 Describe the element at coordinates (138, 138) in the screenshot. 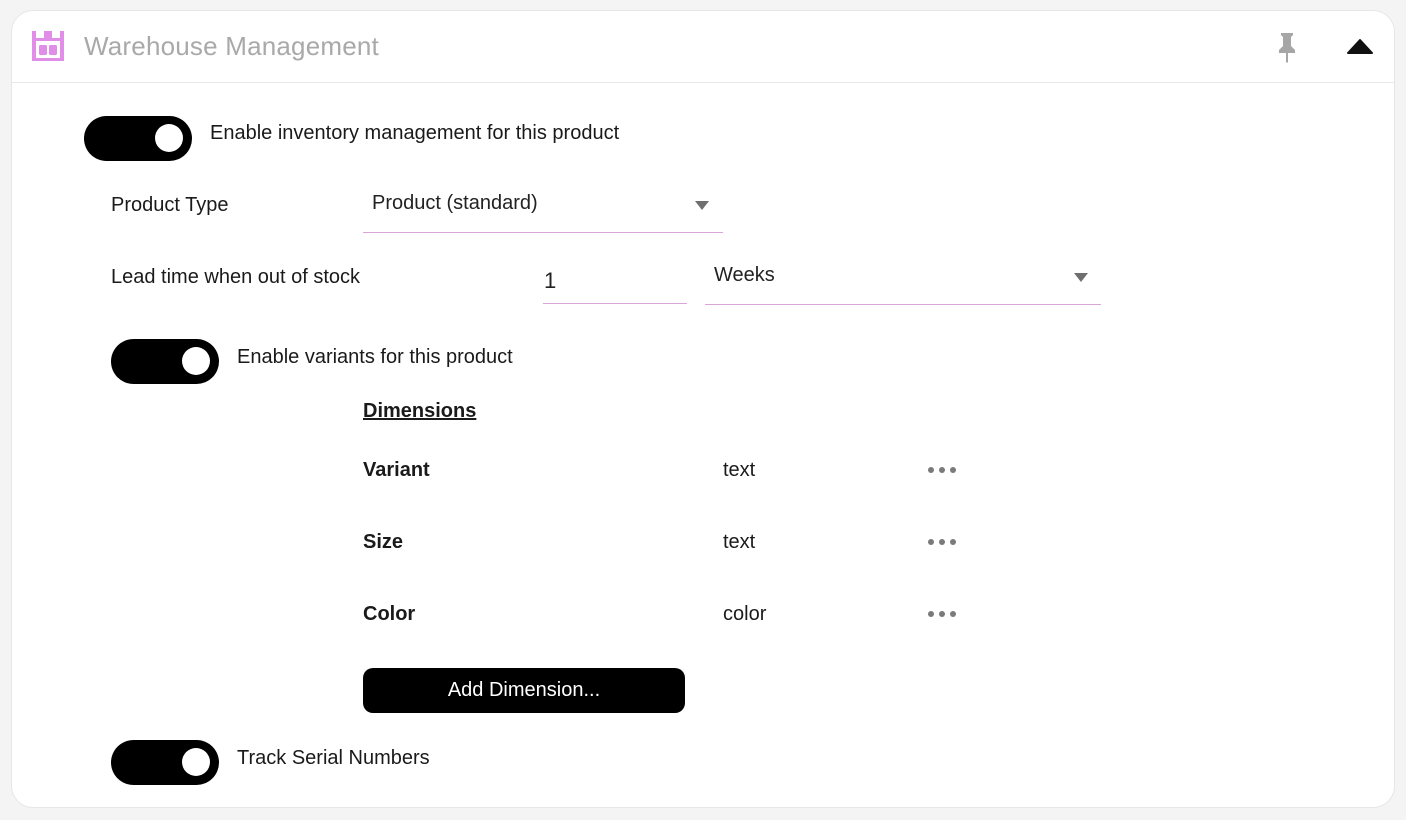

I see `inventory-toggle` at that location.